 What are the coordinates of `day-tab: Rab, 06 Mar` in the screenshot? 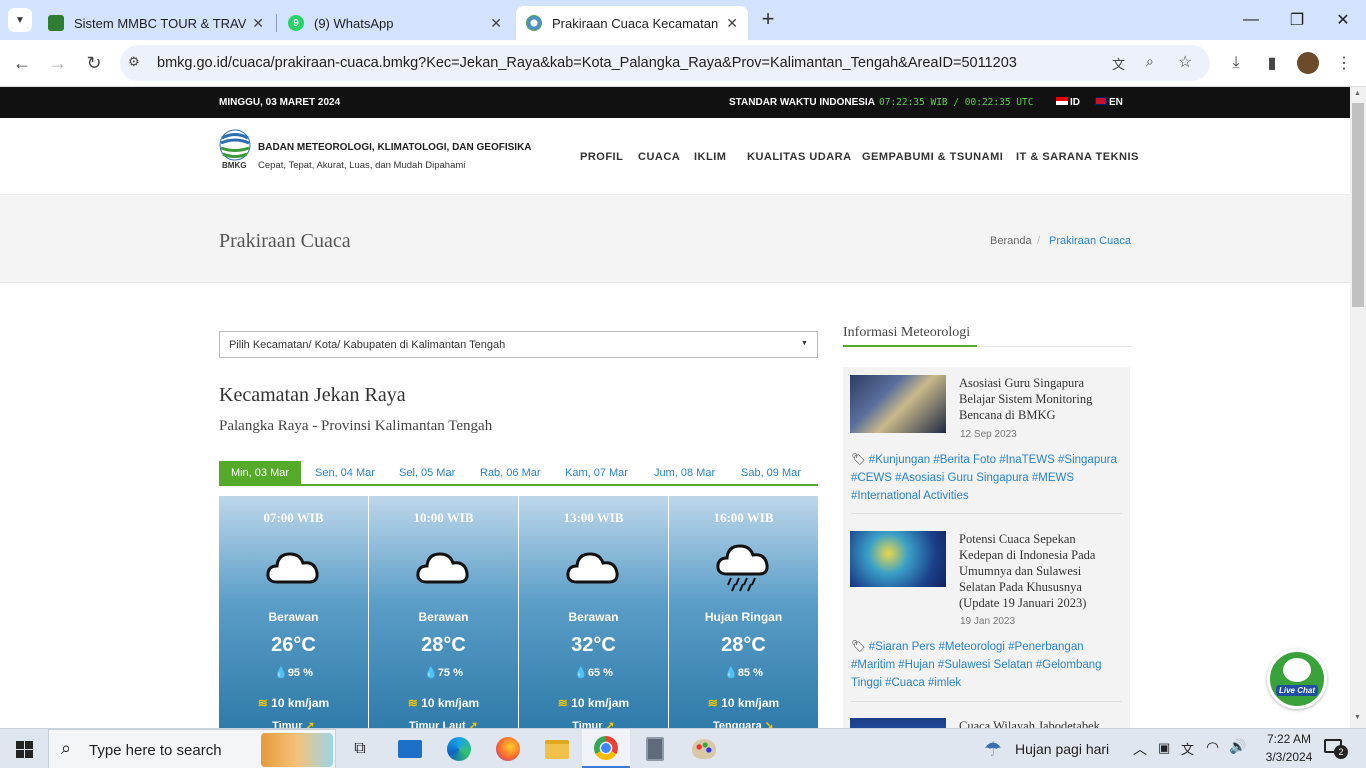 It's located at (510, 473).